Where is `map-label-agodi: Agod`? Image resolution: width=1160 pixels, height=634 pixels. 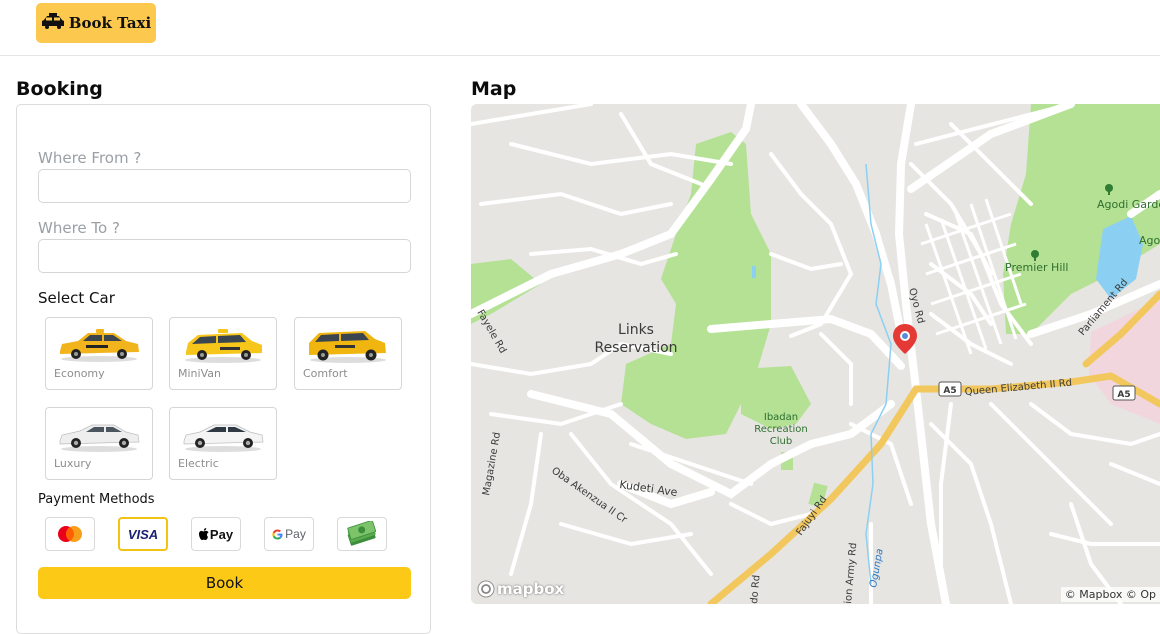 map-label-agodi: Agod is located at coordinates (1149, 240).